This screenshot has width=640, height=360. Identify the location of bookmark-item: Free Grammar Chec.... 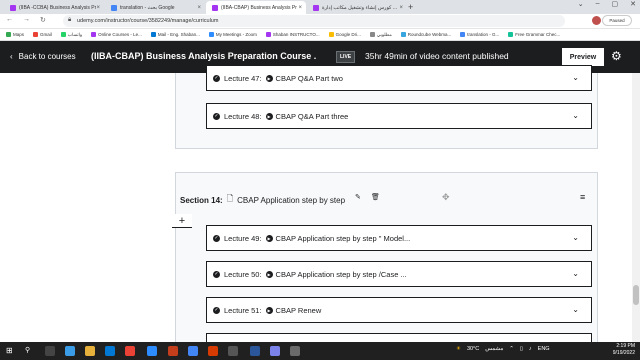
(534, 34).